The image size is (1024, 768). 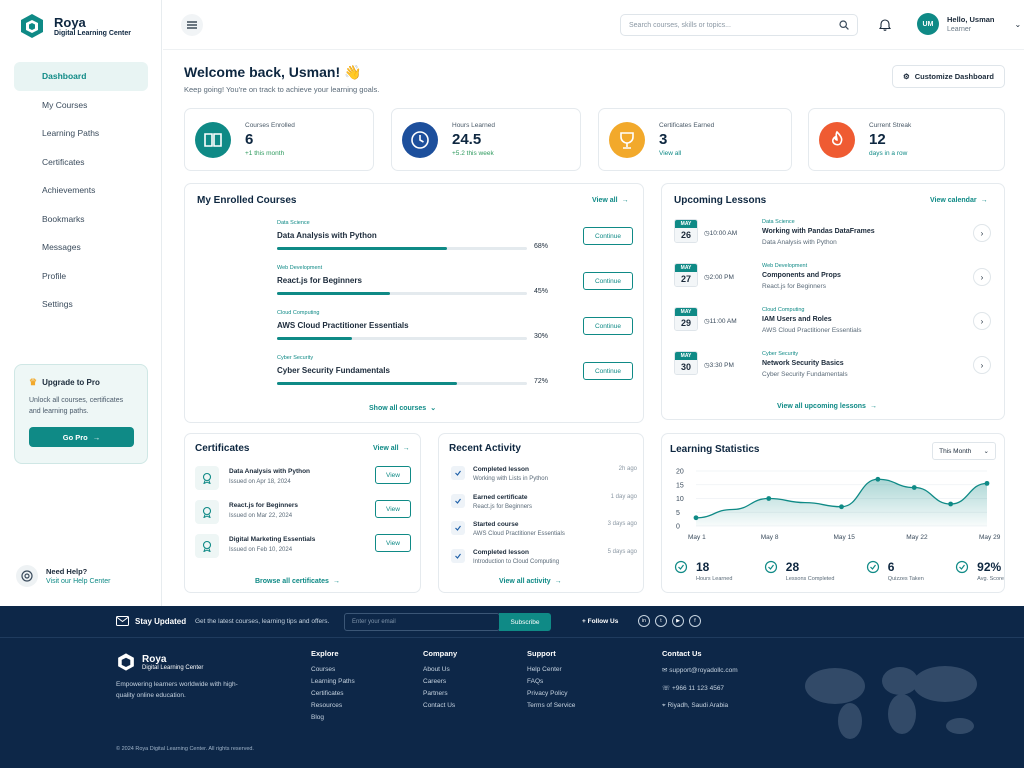 What do you see at coordinates (971, 19) in the screenshot?
I see `user-greeting: Hello, Usman` at bounding box center [971, 19].